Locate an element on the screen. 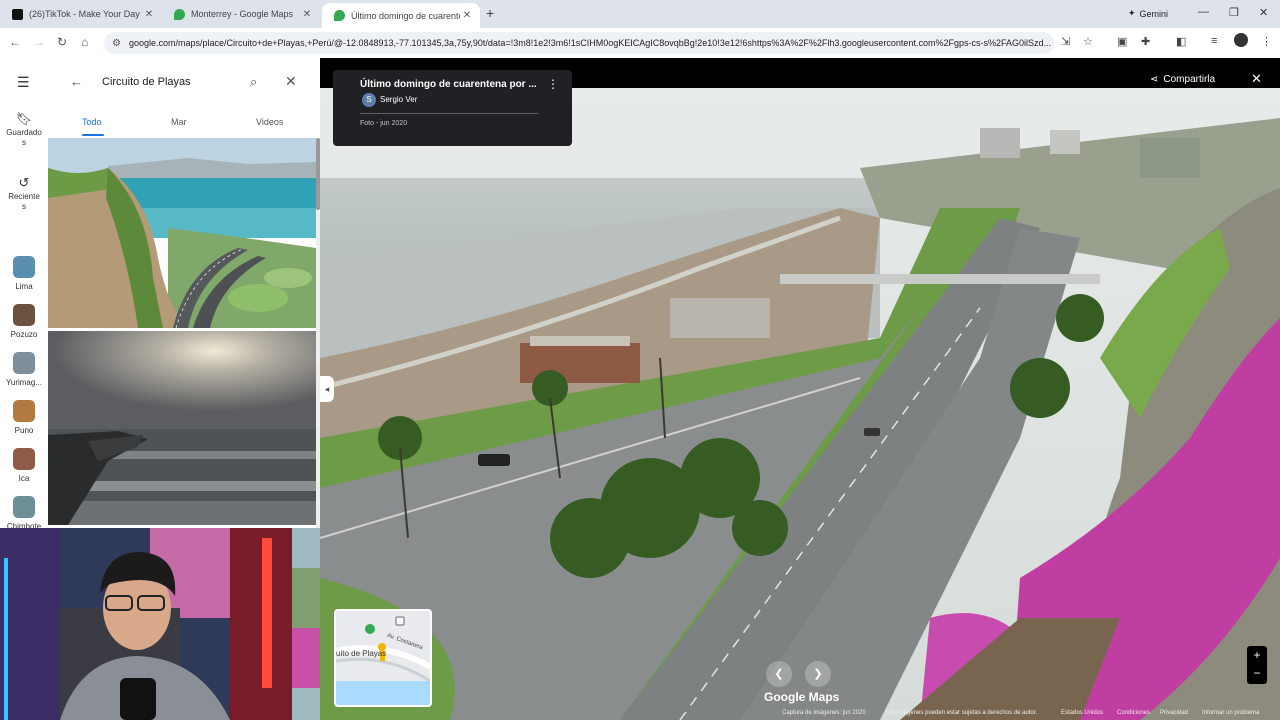 Image resolution: width=1280 pixels, height=720 pixels. photo-side-panel: ← Circuito de Playas ⌕ ✕ Todo Mar Videos is located at coordinates (184, 293).